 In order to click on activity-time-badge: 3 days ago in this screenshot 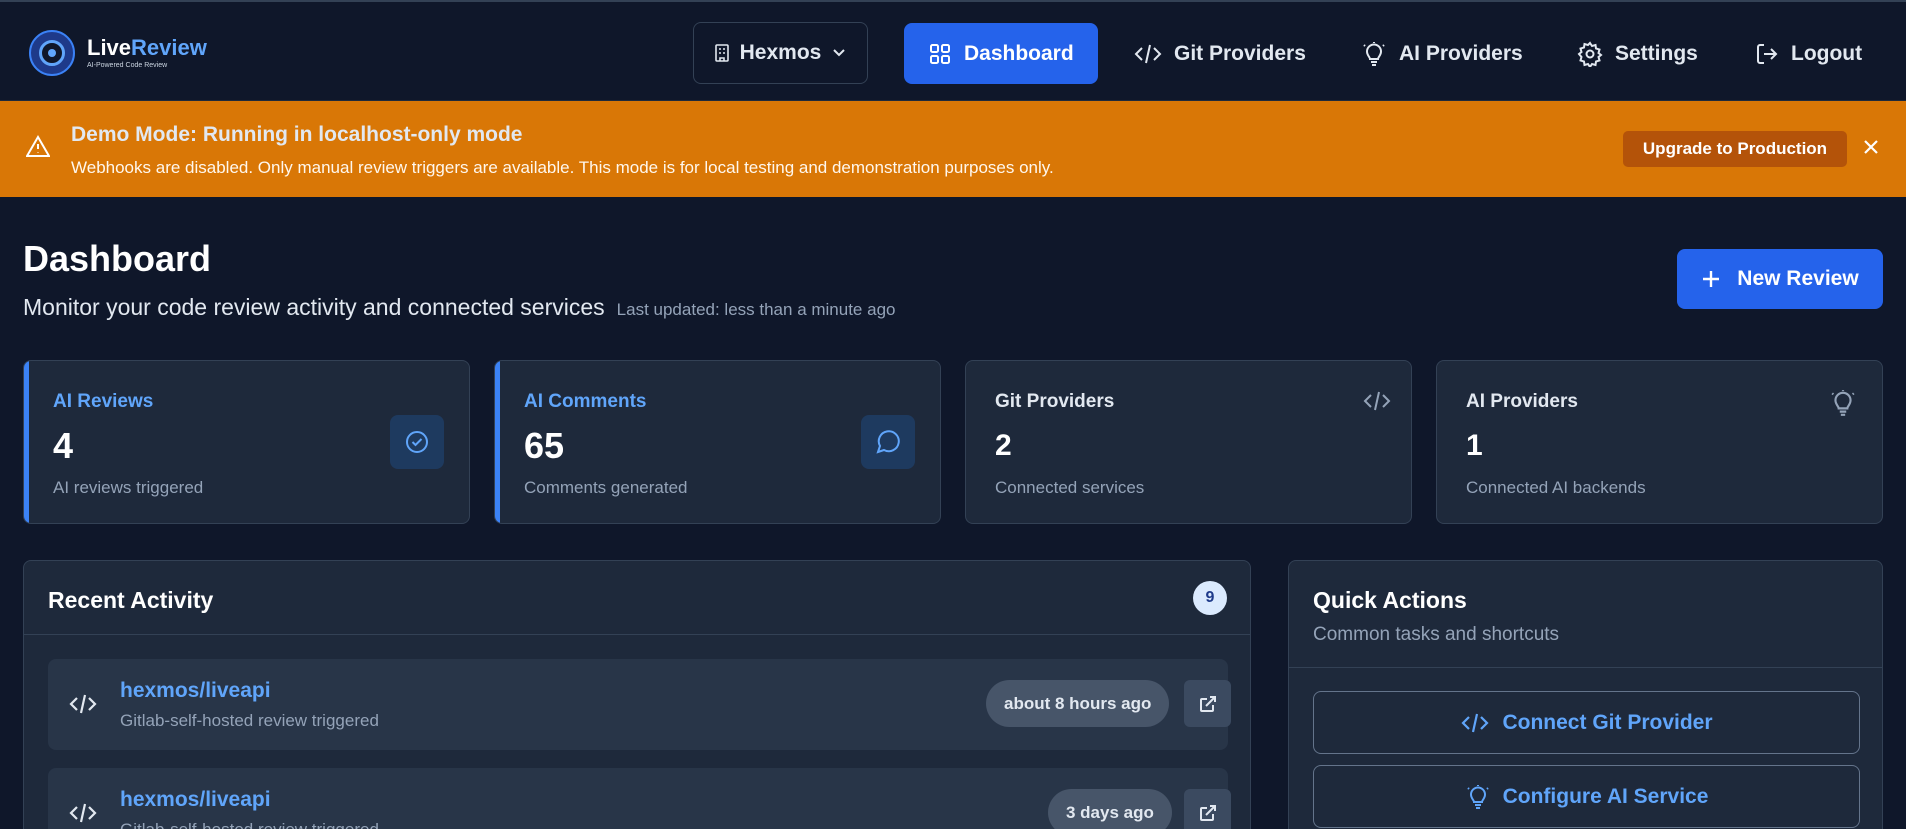, I will do `click(1110, 809)`.